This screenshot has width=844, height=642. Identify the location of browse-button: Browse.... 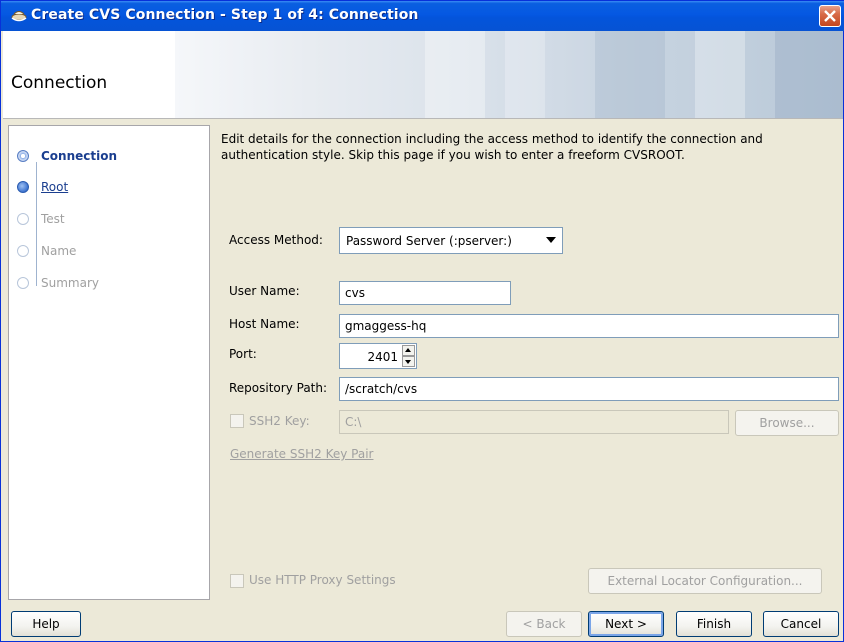
(787, 423).